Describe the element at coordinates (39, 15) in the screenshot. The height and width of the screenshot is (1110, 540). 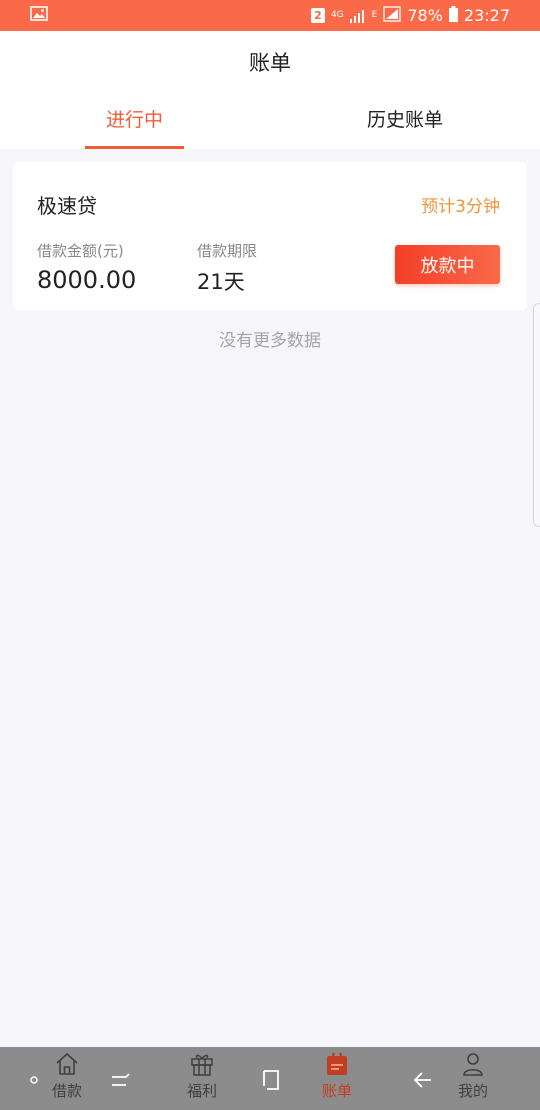
I see `gallery-notification-icon` at that location.